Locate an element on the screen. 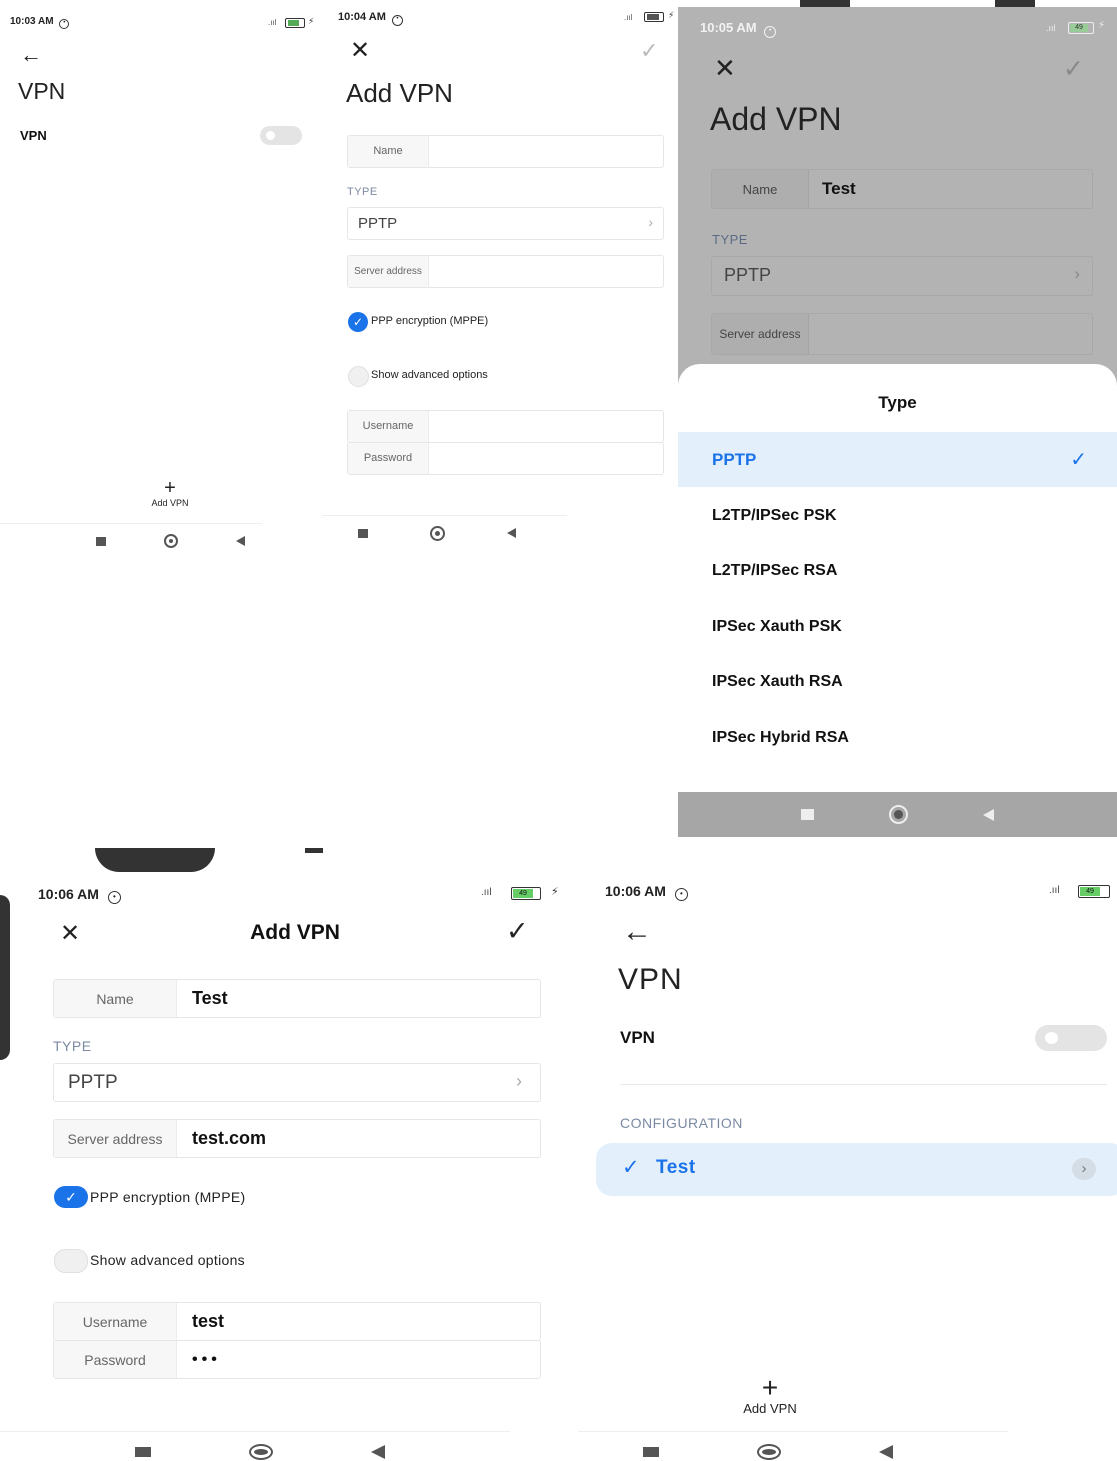 The width and height of the screenshot is (1117, 1461). server-address-field: Server address test.com is located at coordinates (297, 1138).